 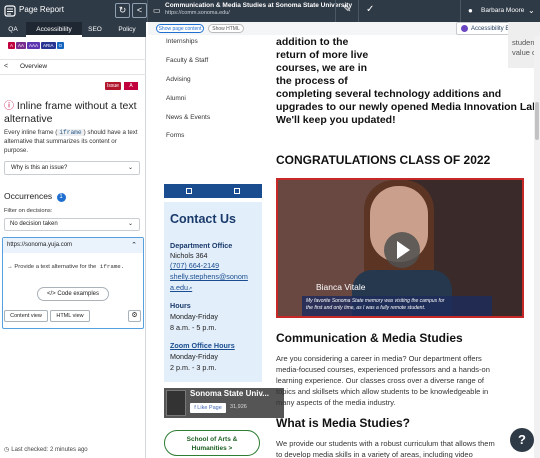 What do you see at coordinates (209, 276) in the screenshot?
I see `email-link: shelly.stephens@sonom` at bounding box center [209, 276].